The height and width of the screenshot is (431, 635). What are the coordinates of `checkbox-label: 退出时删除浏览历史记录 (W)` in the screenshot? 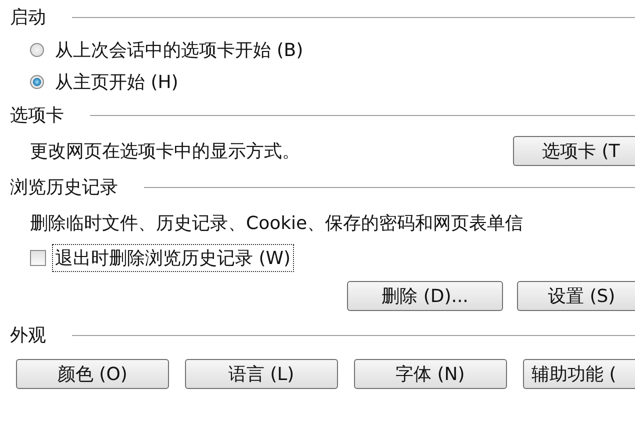 It's located at (173, 258).